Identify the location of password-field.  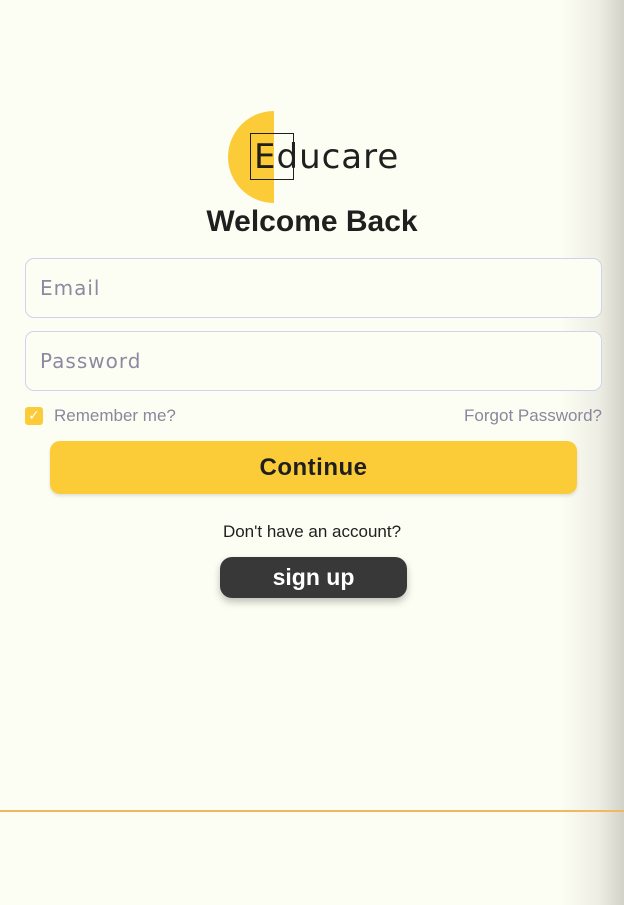
(313, 361).